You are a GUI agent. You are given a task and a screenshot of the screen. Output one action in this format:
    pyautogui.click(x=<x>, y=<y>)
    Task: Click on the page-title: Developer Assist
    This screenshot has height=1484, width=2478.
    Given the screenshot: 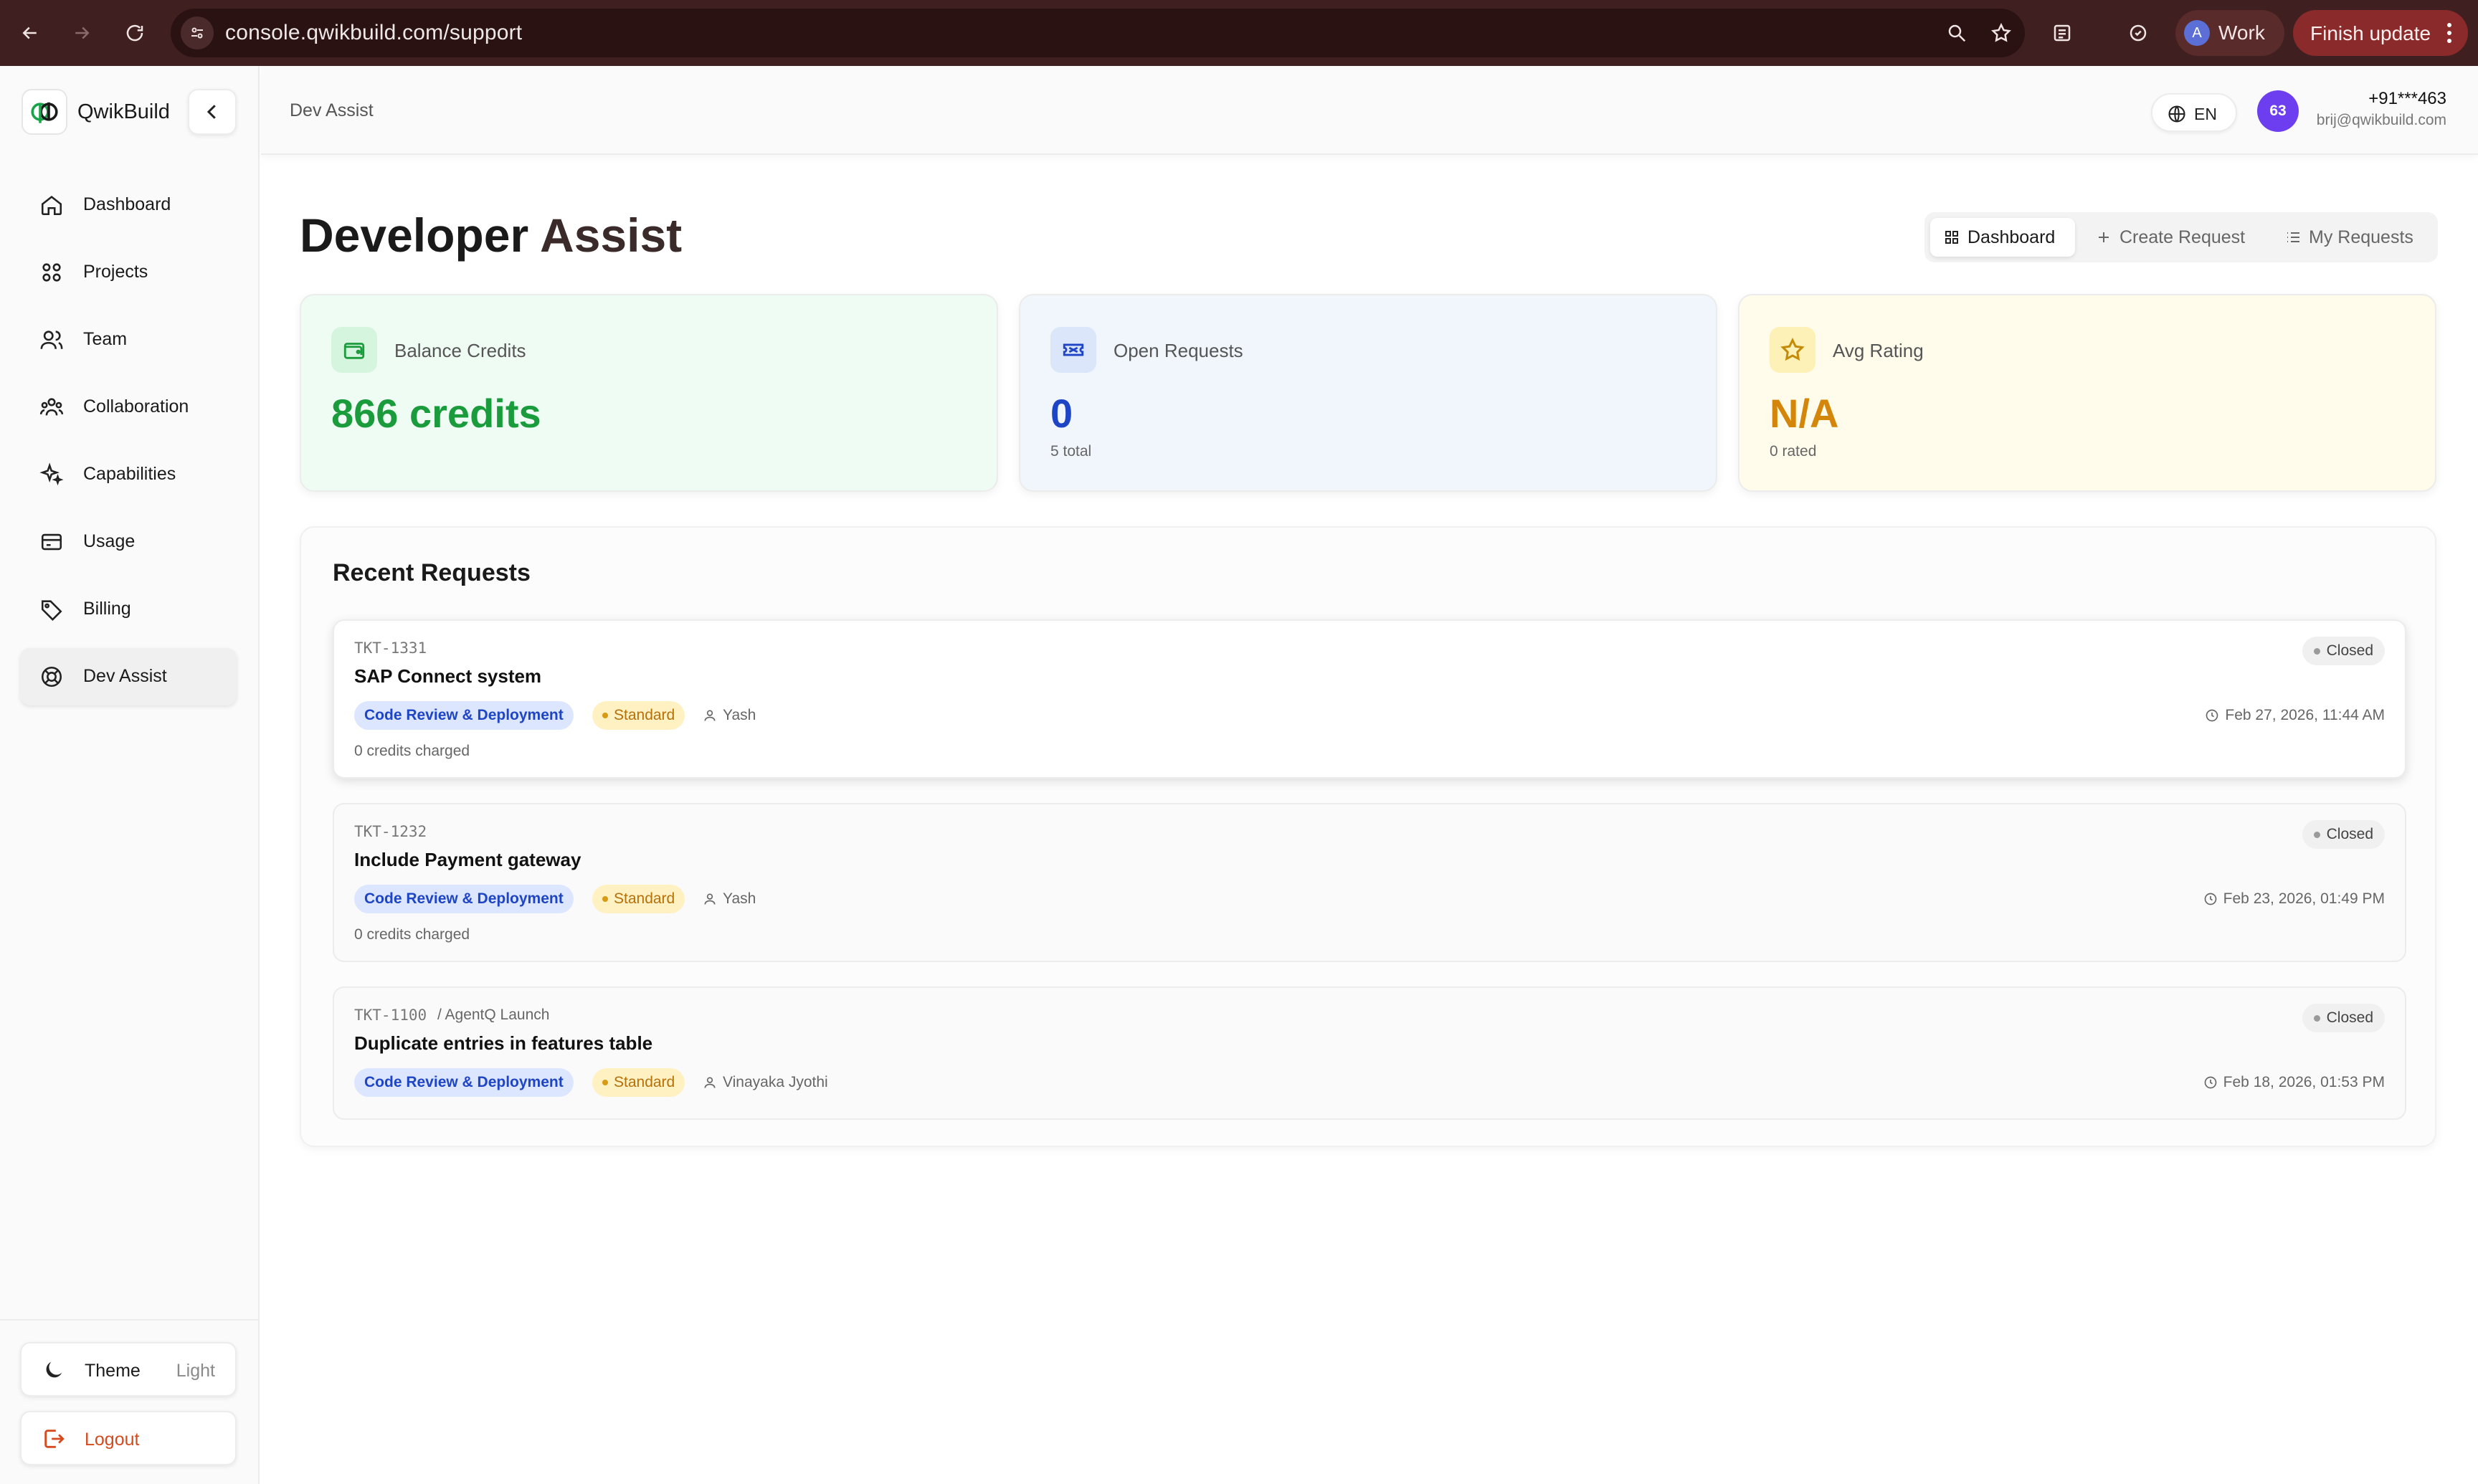 What is the action you would take?
    pyautogui.click(x=491, y=235)
    